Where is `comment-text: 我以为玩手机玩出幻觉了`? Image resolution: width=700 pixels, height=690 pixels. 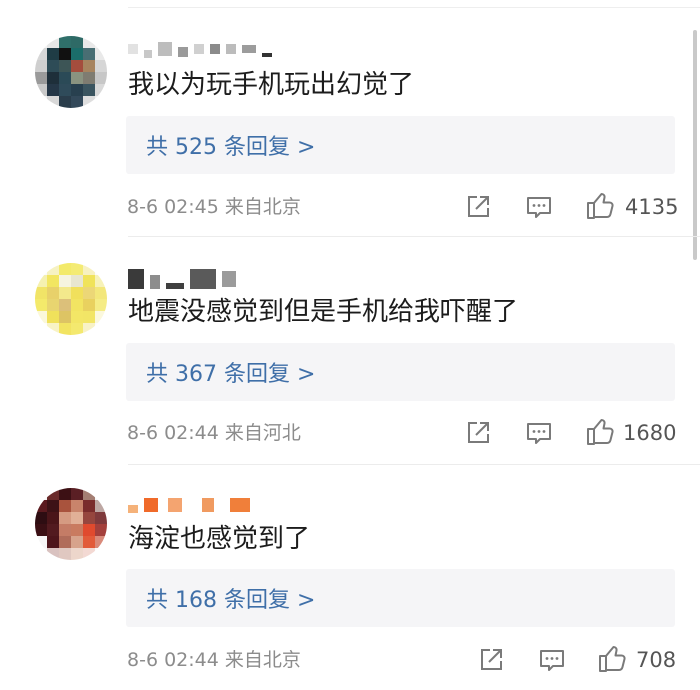
comment-text: 我以为玩手机玩出幻觉了 is located at coordinates (271, 85).